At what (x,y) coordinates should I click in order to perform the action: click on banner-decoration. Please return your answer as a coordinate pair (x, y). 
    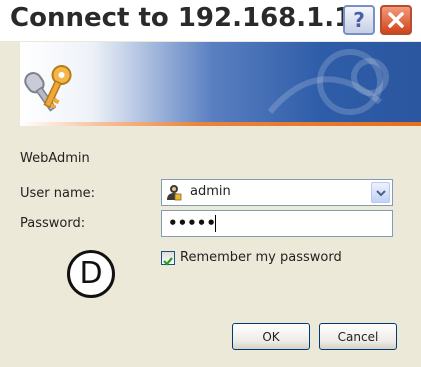
    Looking at the image, I should click on (328, 82).